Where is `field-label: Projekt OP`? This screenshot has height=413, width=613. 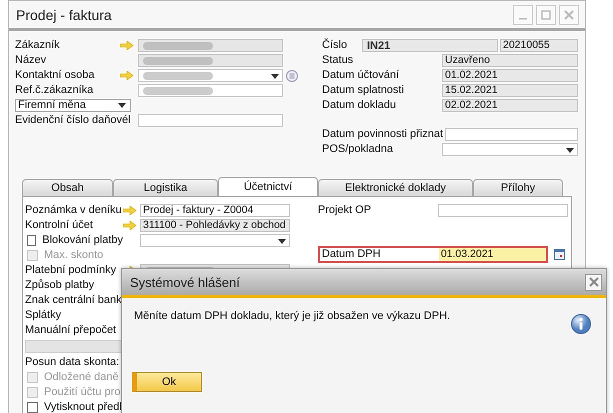
field-label: Projekt OP is located at coordinates (345, 210).